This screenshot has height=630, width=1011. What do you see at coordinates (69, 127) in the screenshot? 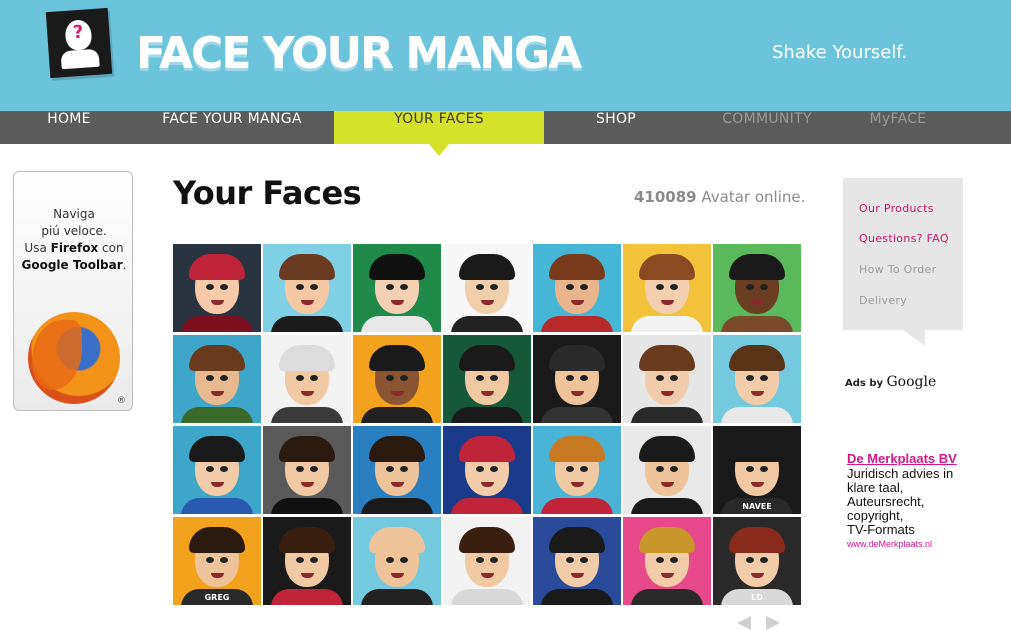
I see `nav-home: HOME` at bounding box center [69, 127].